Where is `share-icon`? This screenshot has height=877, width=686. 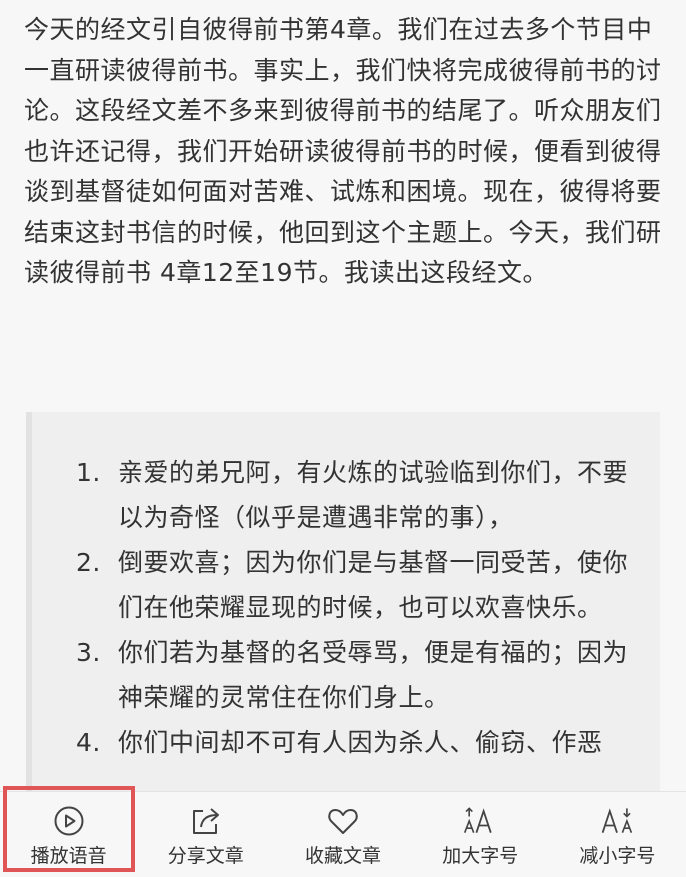
share-icon is located at coordinates (206, 821).